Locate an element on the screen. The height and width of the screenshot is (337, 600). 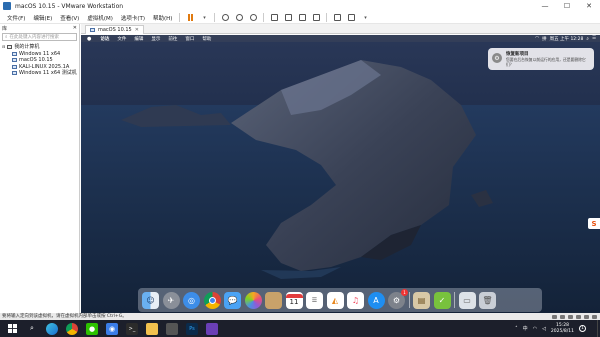
revert-snapshot-button is located at coordinates (239, 18).